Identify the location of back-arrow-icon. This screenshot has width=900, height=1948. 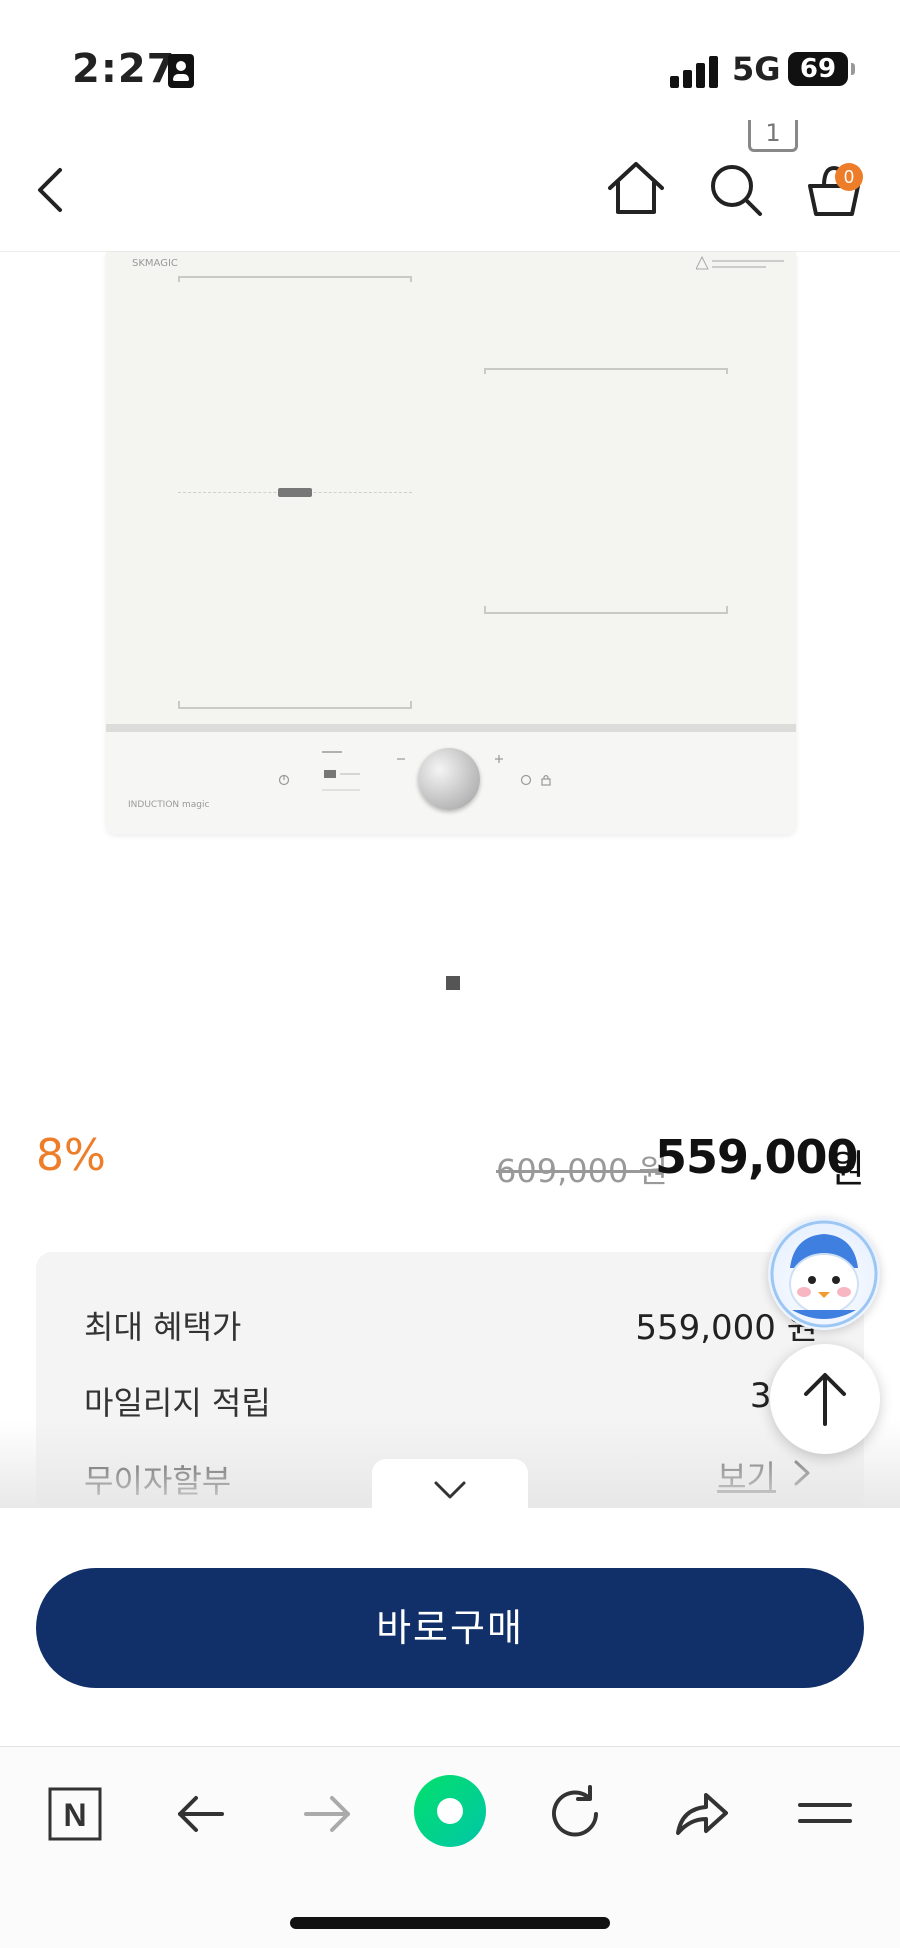
(201, 1814).